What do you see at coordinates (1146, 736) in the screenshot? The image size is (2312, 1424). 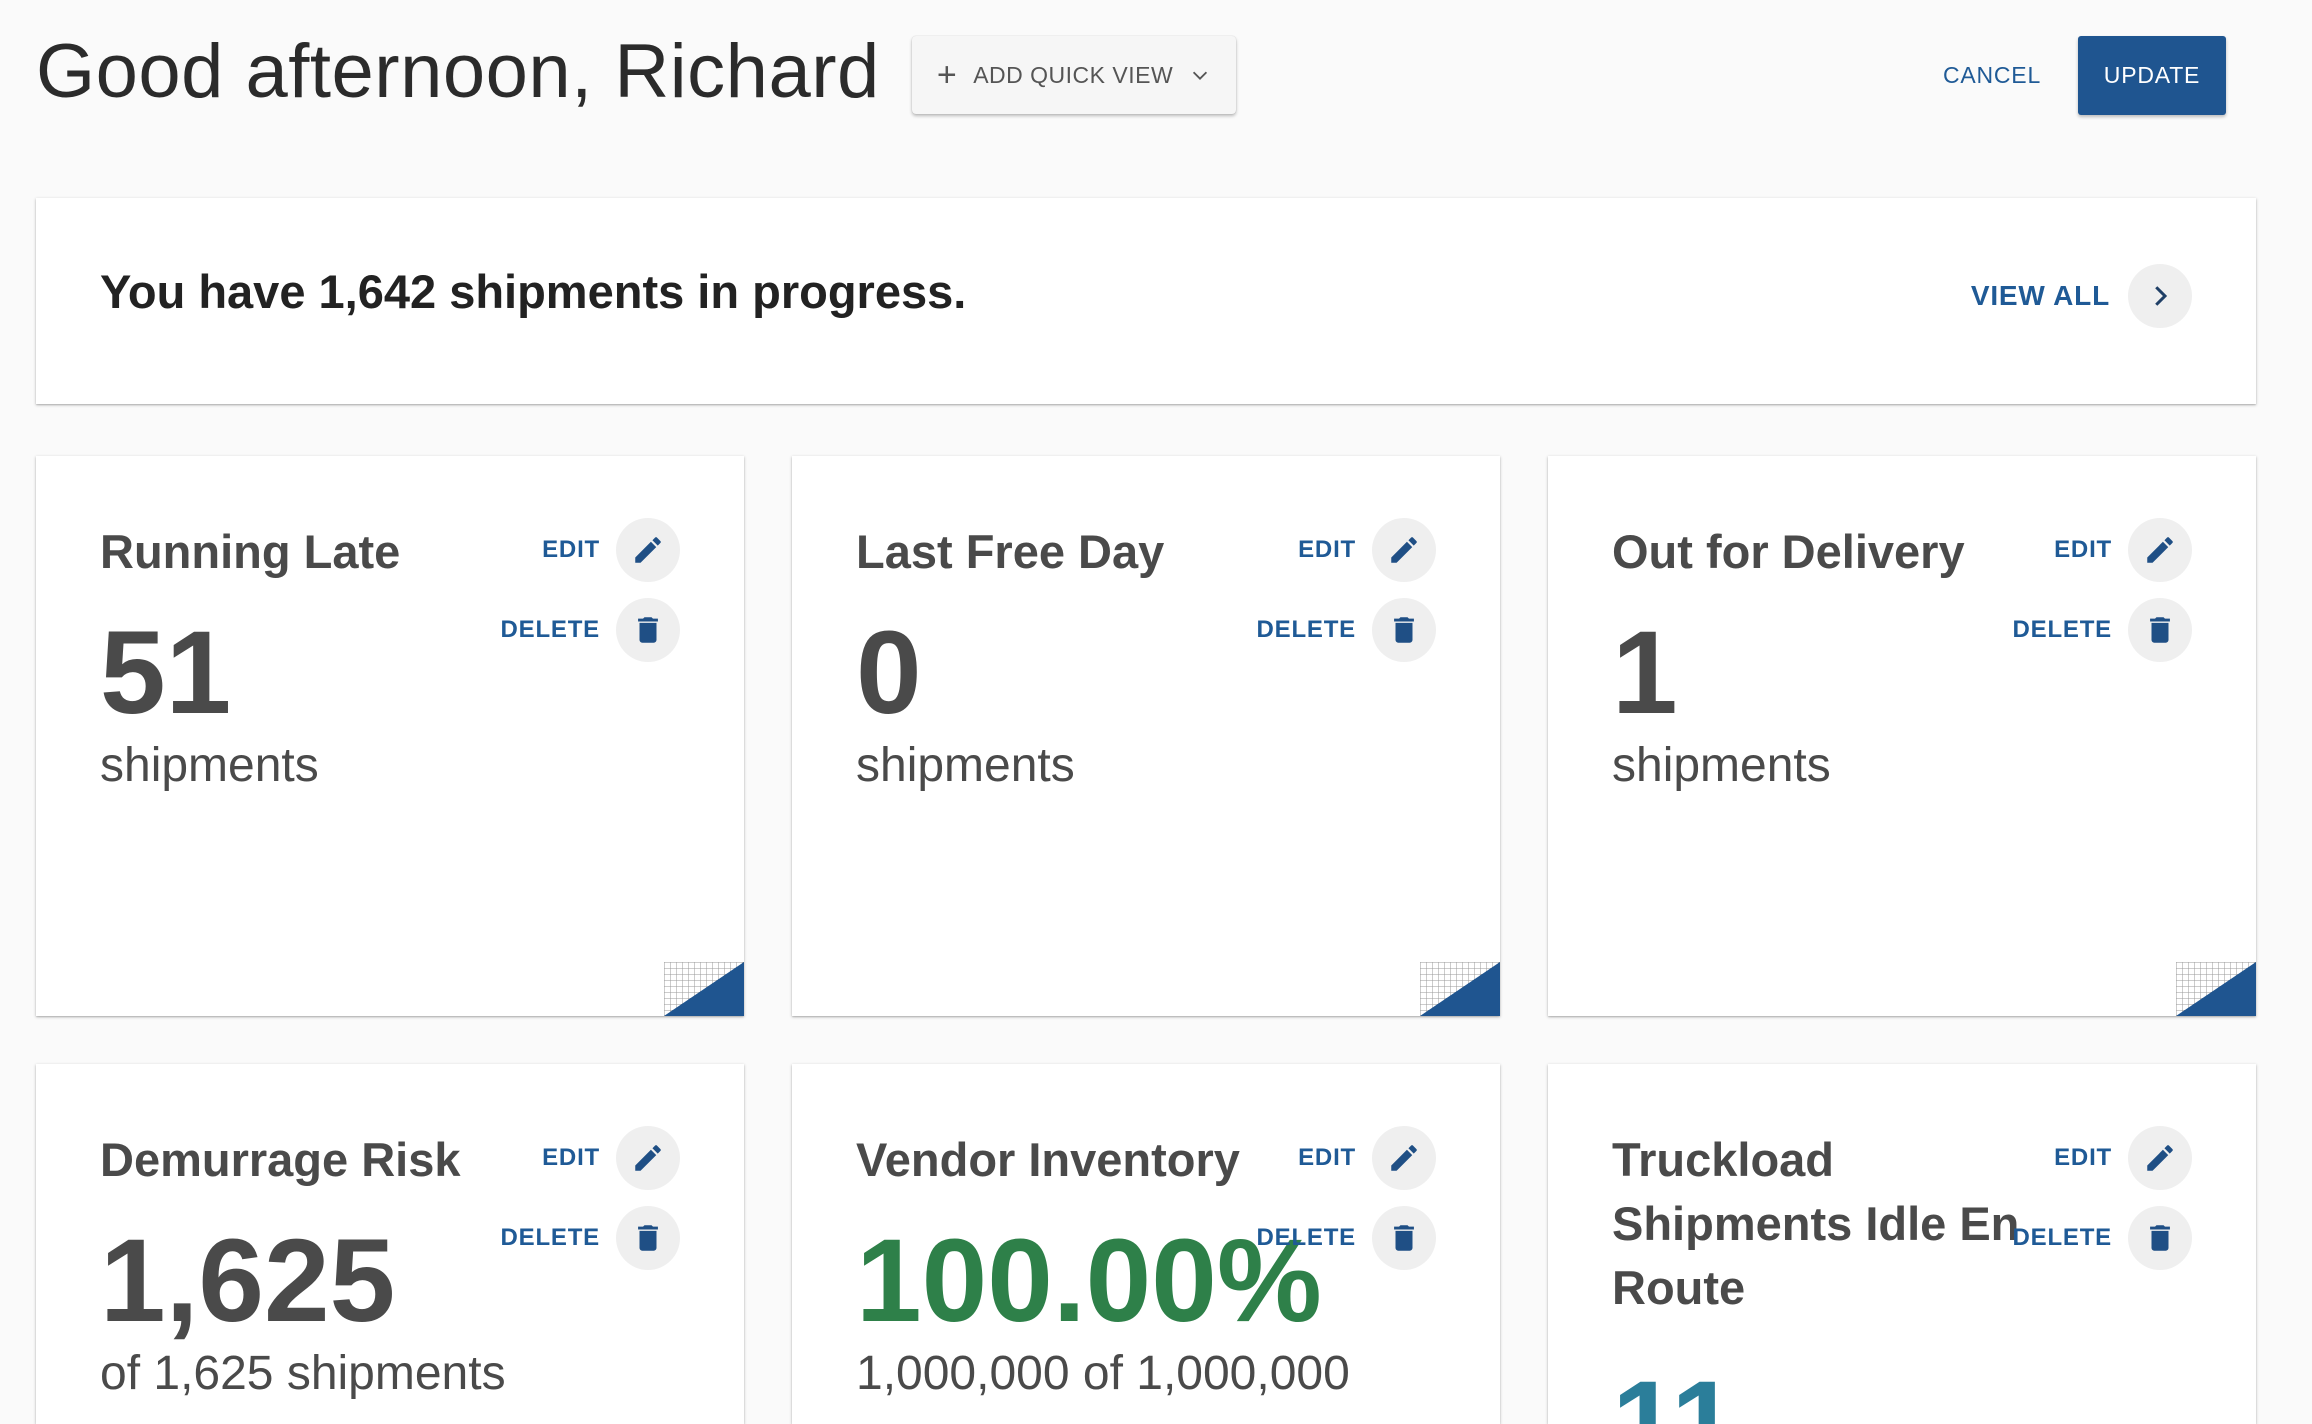 I see `quick-view-card: Last Free Day 0 shipments EDIT DELETE` at bounding box center [1146, 736].